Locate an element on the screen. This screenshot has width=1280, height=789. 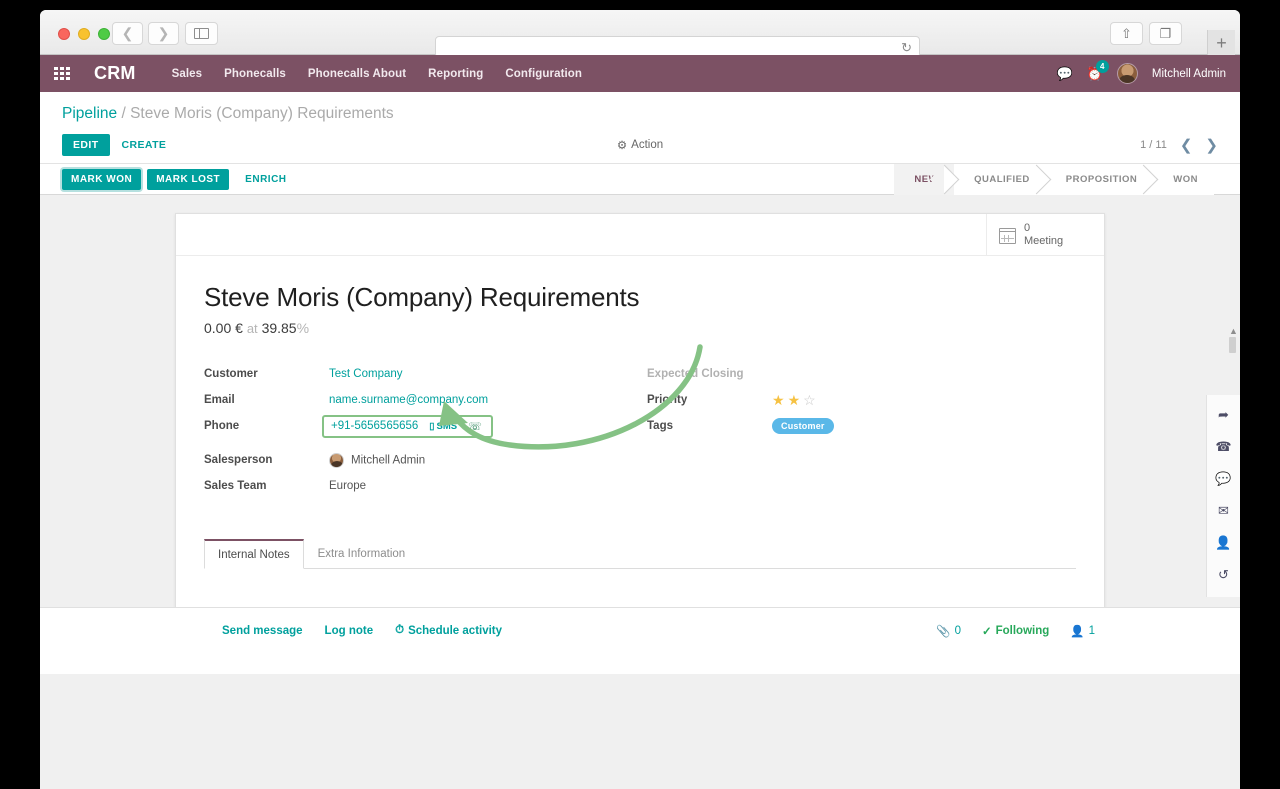
paperclip-icon: 📎 is located at coordinates (943, 632).